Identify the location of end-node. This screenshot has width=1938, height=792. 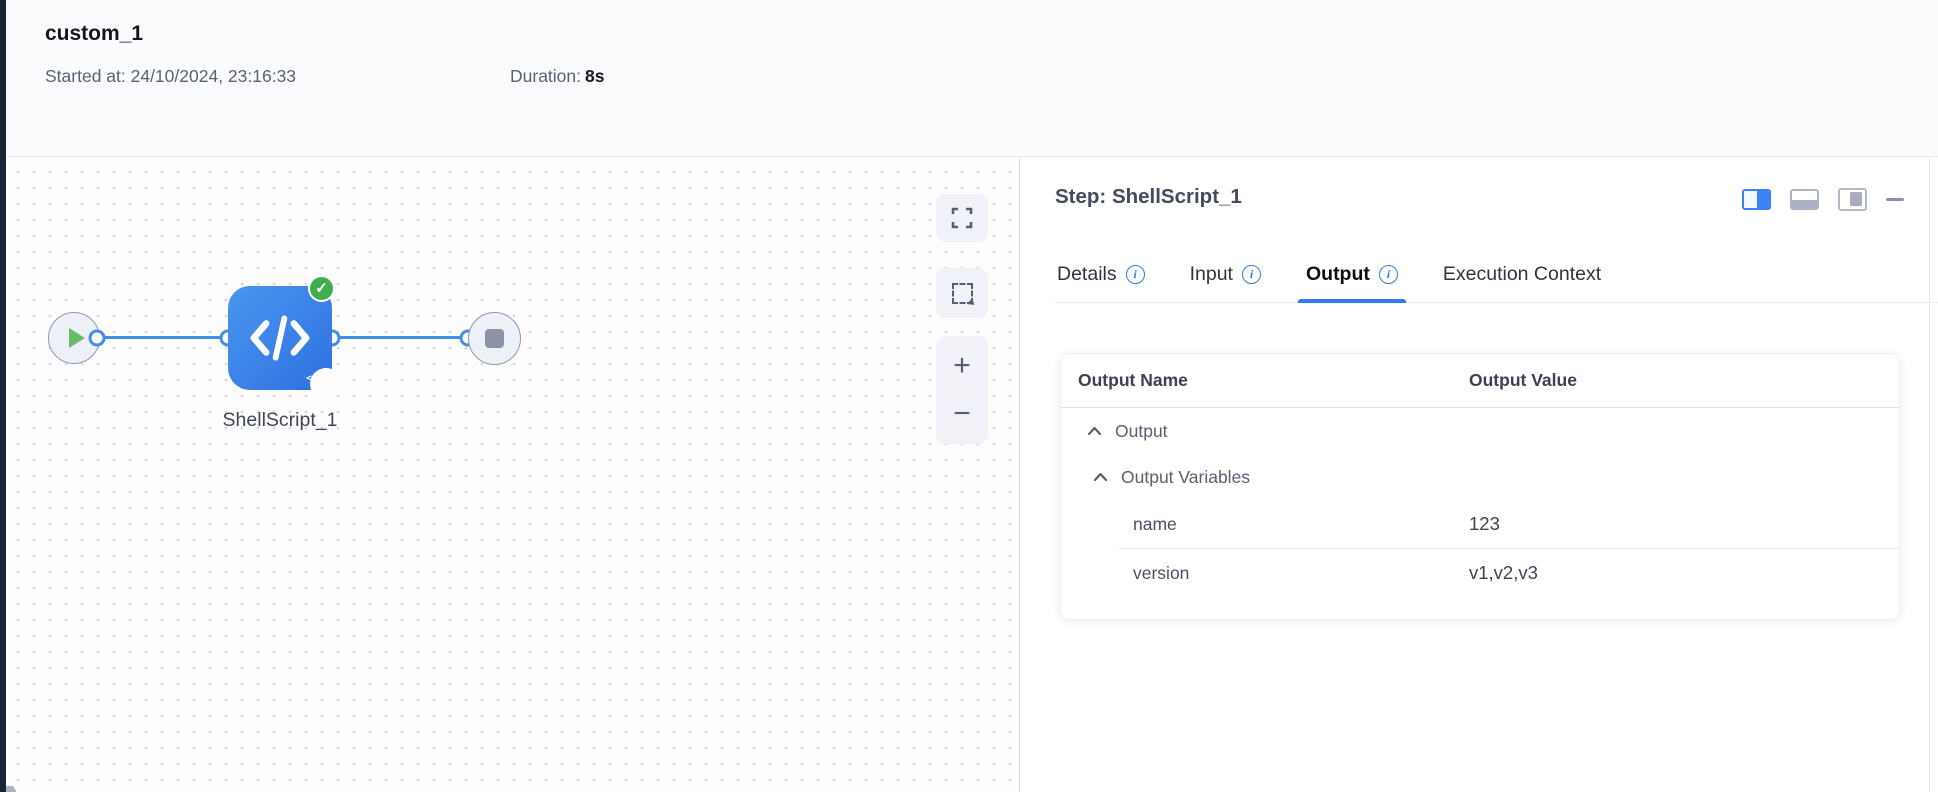
(494, 338).